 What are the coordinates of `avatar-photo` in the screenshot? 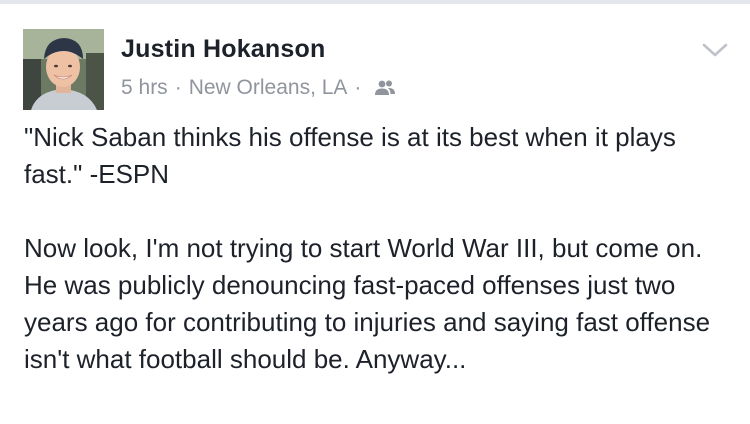 It's located at (63, 69).